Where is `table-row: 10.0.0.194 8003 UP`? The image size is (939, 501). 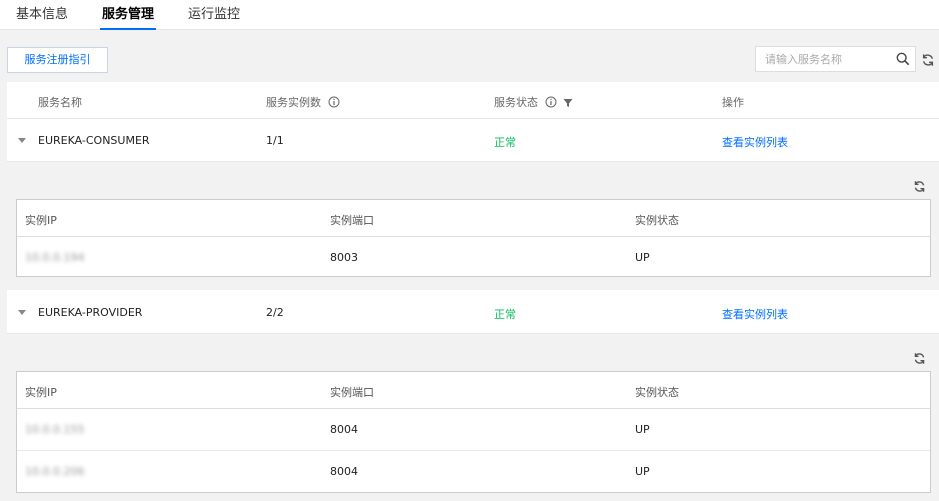 table-row: 10.0.0.194 8003 UP is located at coordinates (473, 258).